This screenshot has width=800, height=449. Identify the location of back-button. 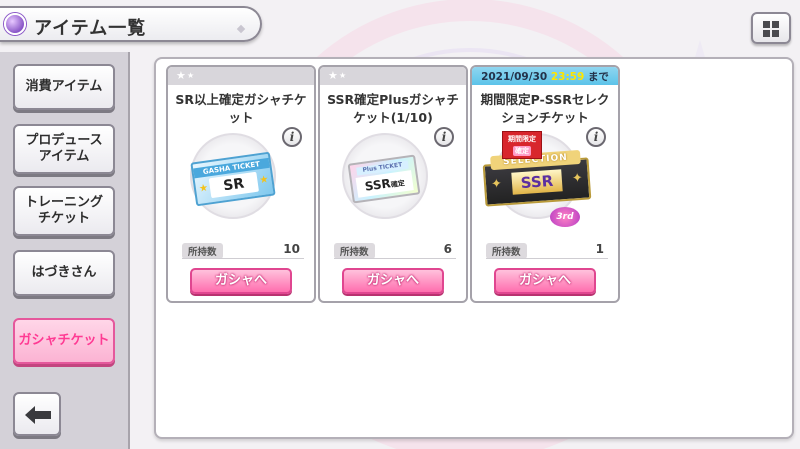
(37, 414).